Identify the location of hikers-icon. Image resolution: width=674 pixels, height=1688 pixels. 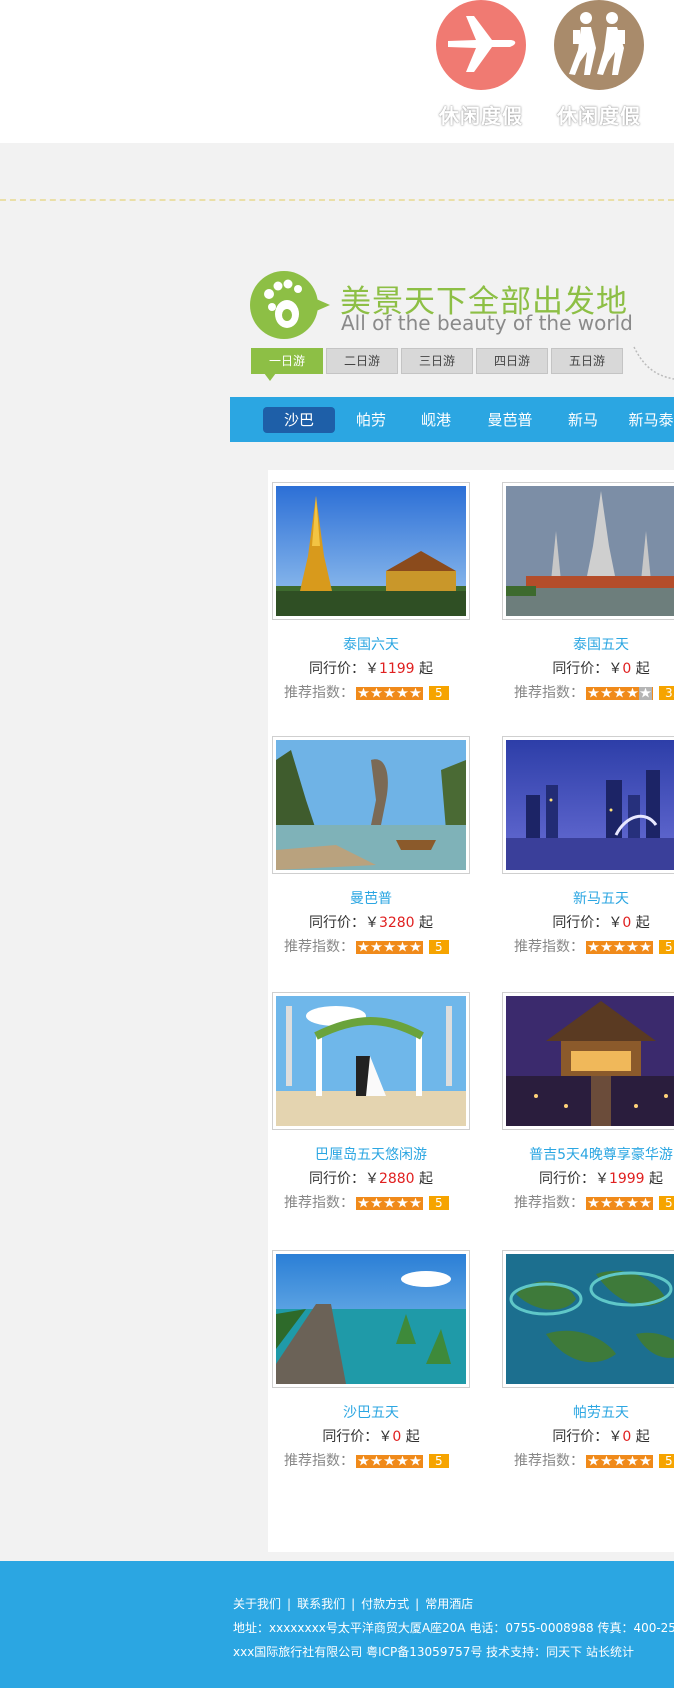
(599, 45).